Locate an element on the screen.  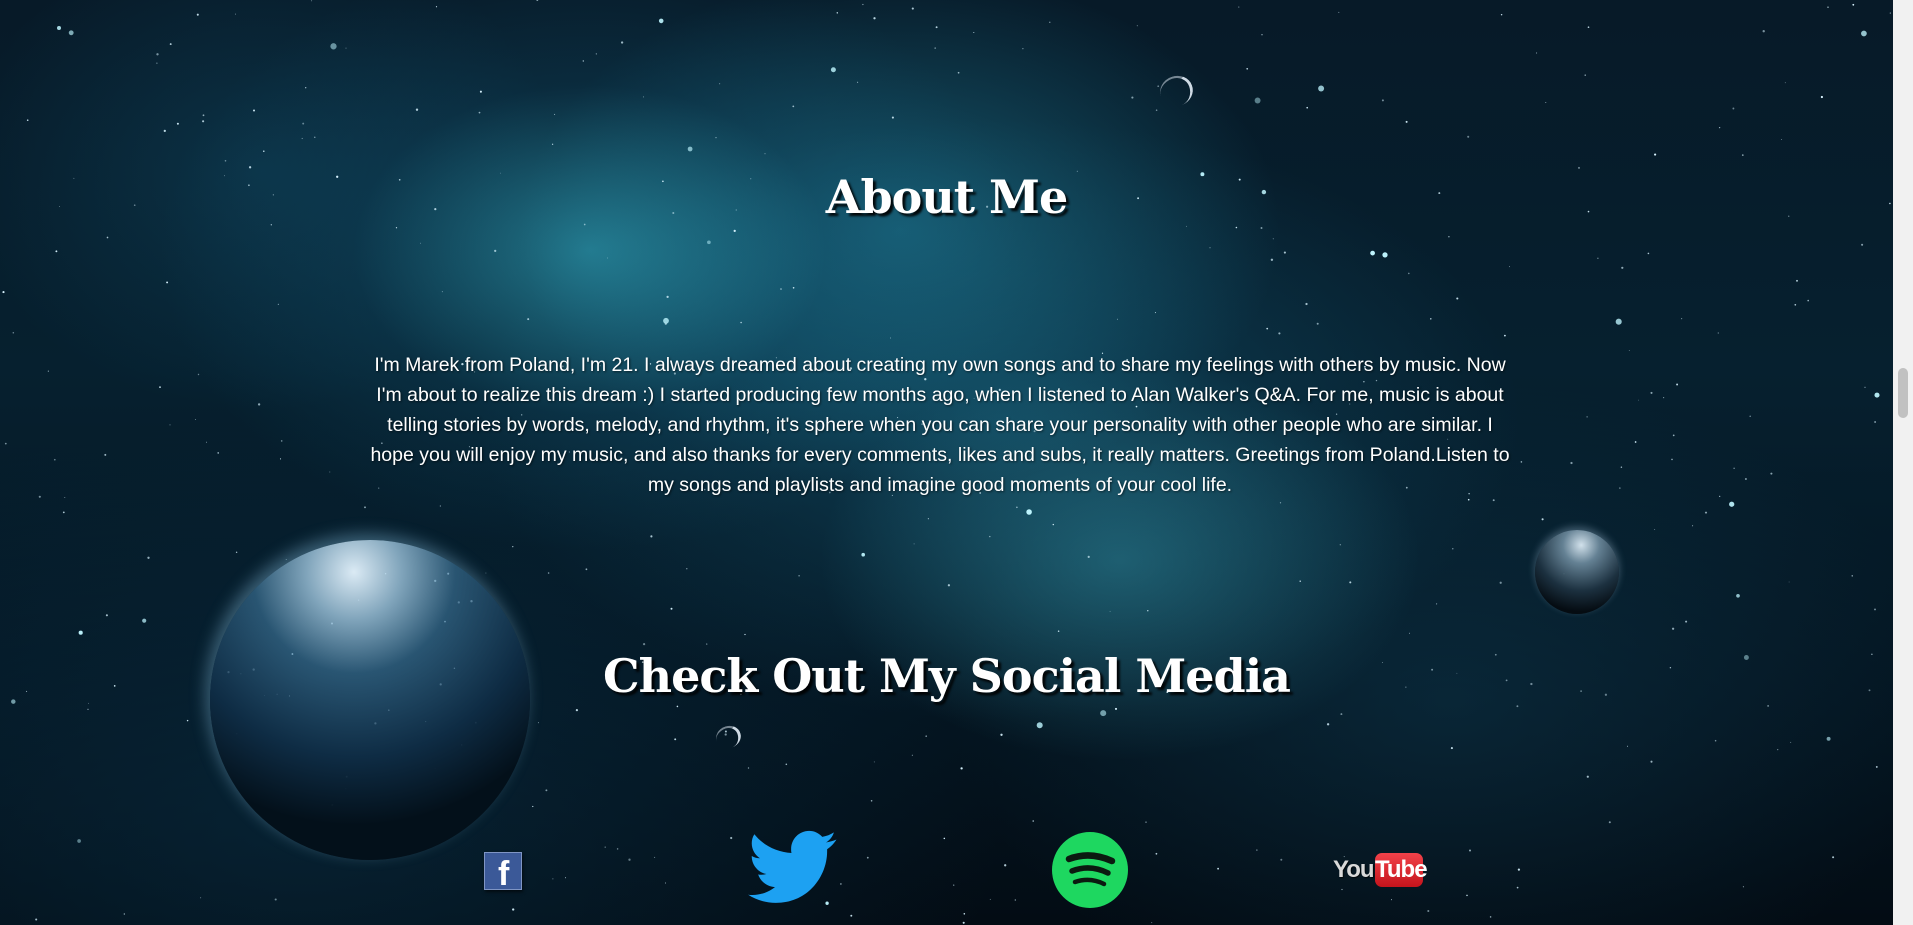
youtube-link: You Tube is located at coordinates (1380, 870).